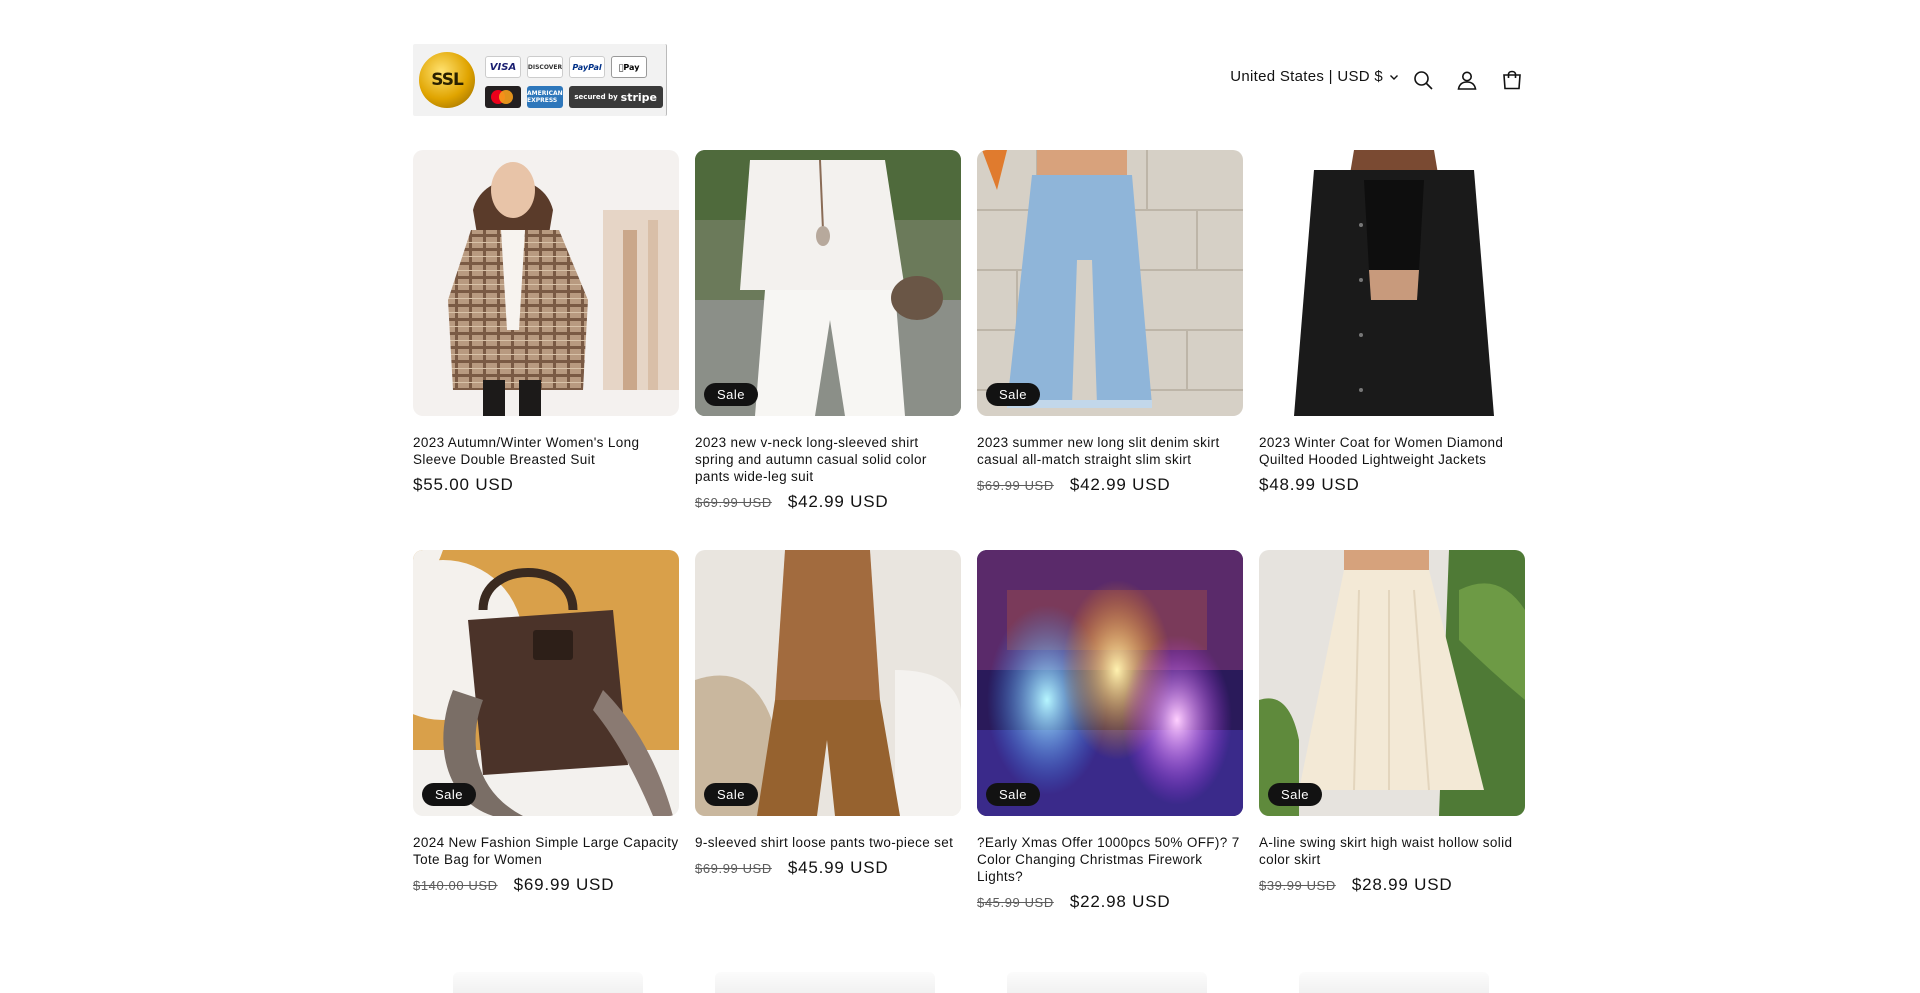 The height and width of the screenshot is (993, 1920). What do you see at coordinates (1297, 885) in the screenshot?
I see `compare-price: $39.99 USD` at bounding box center [1297, 885].